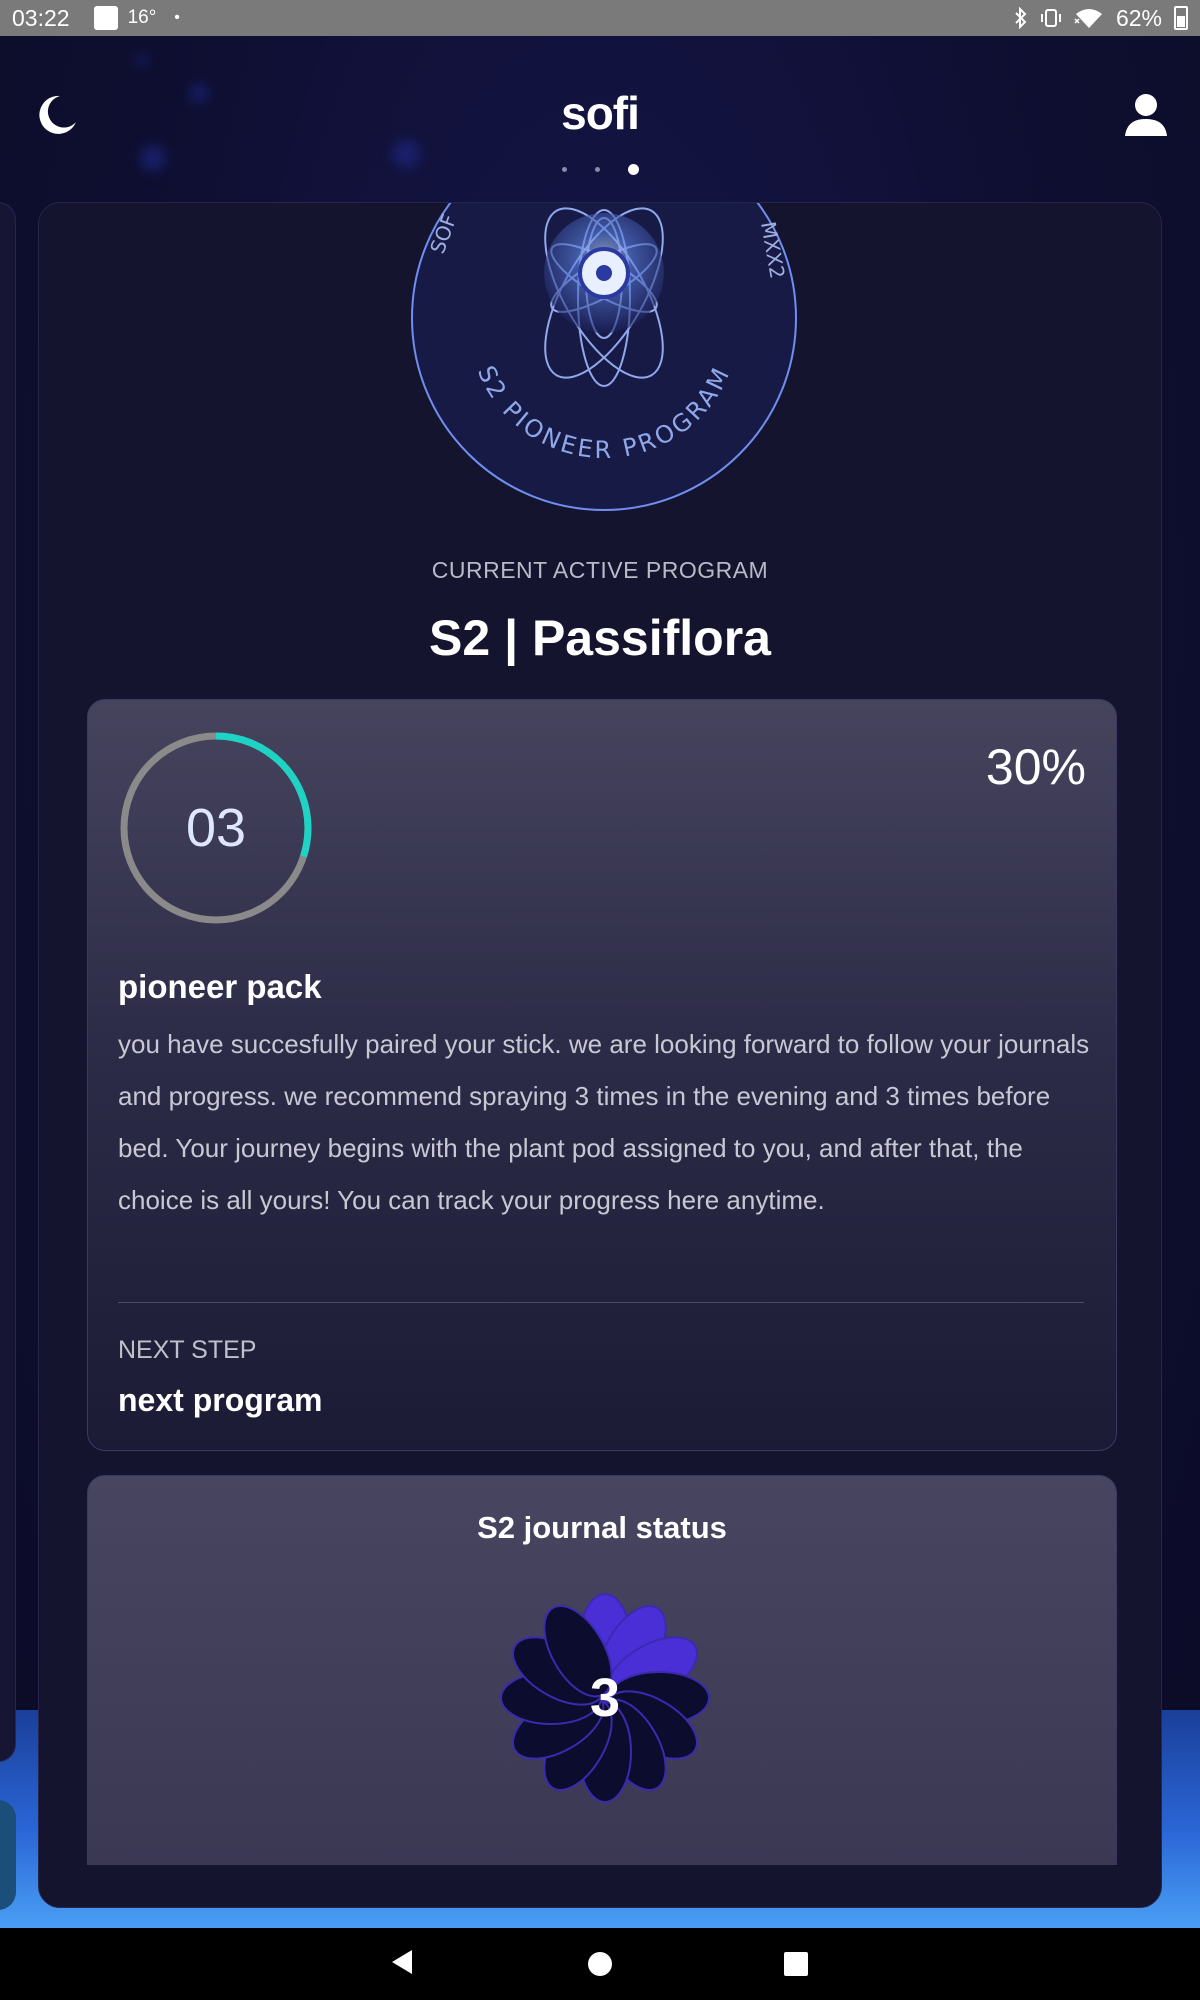 The height and width of the screenshot is (2000, 1200). Describe the element at coordinates (1146, 115) in the screenshot. I see `profile-icon` at that location.